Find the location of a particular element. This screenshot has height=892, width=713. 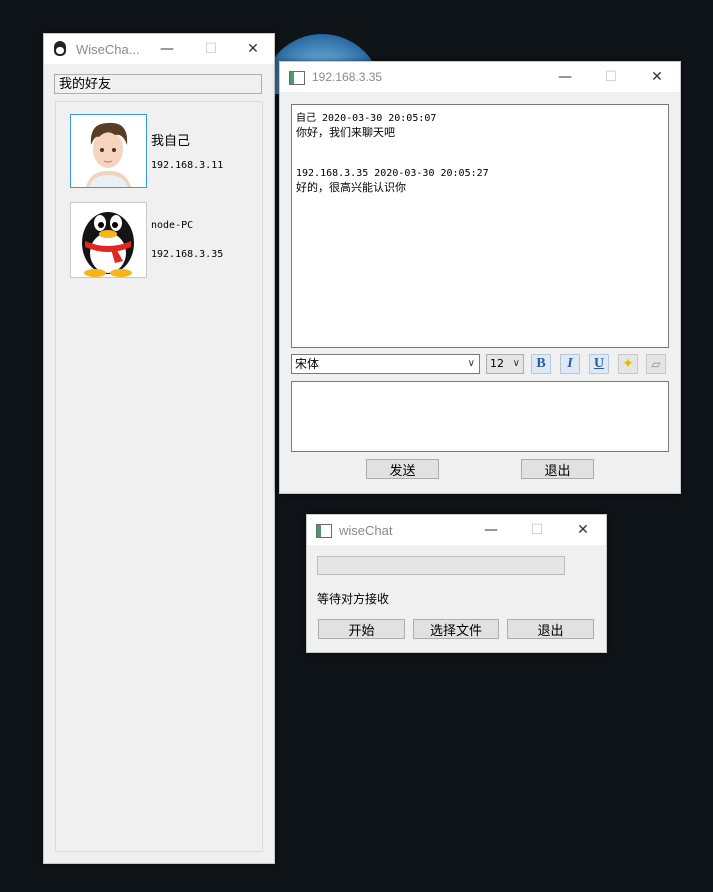

font-select: 宋体 ∨ is located at coordinates (385, 364).